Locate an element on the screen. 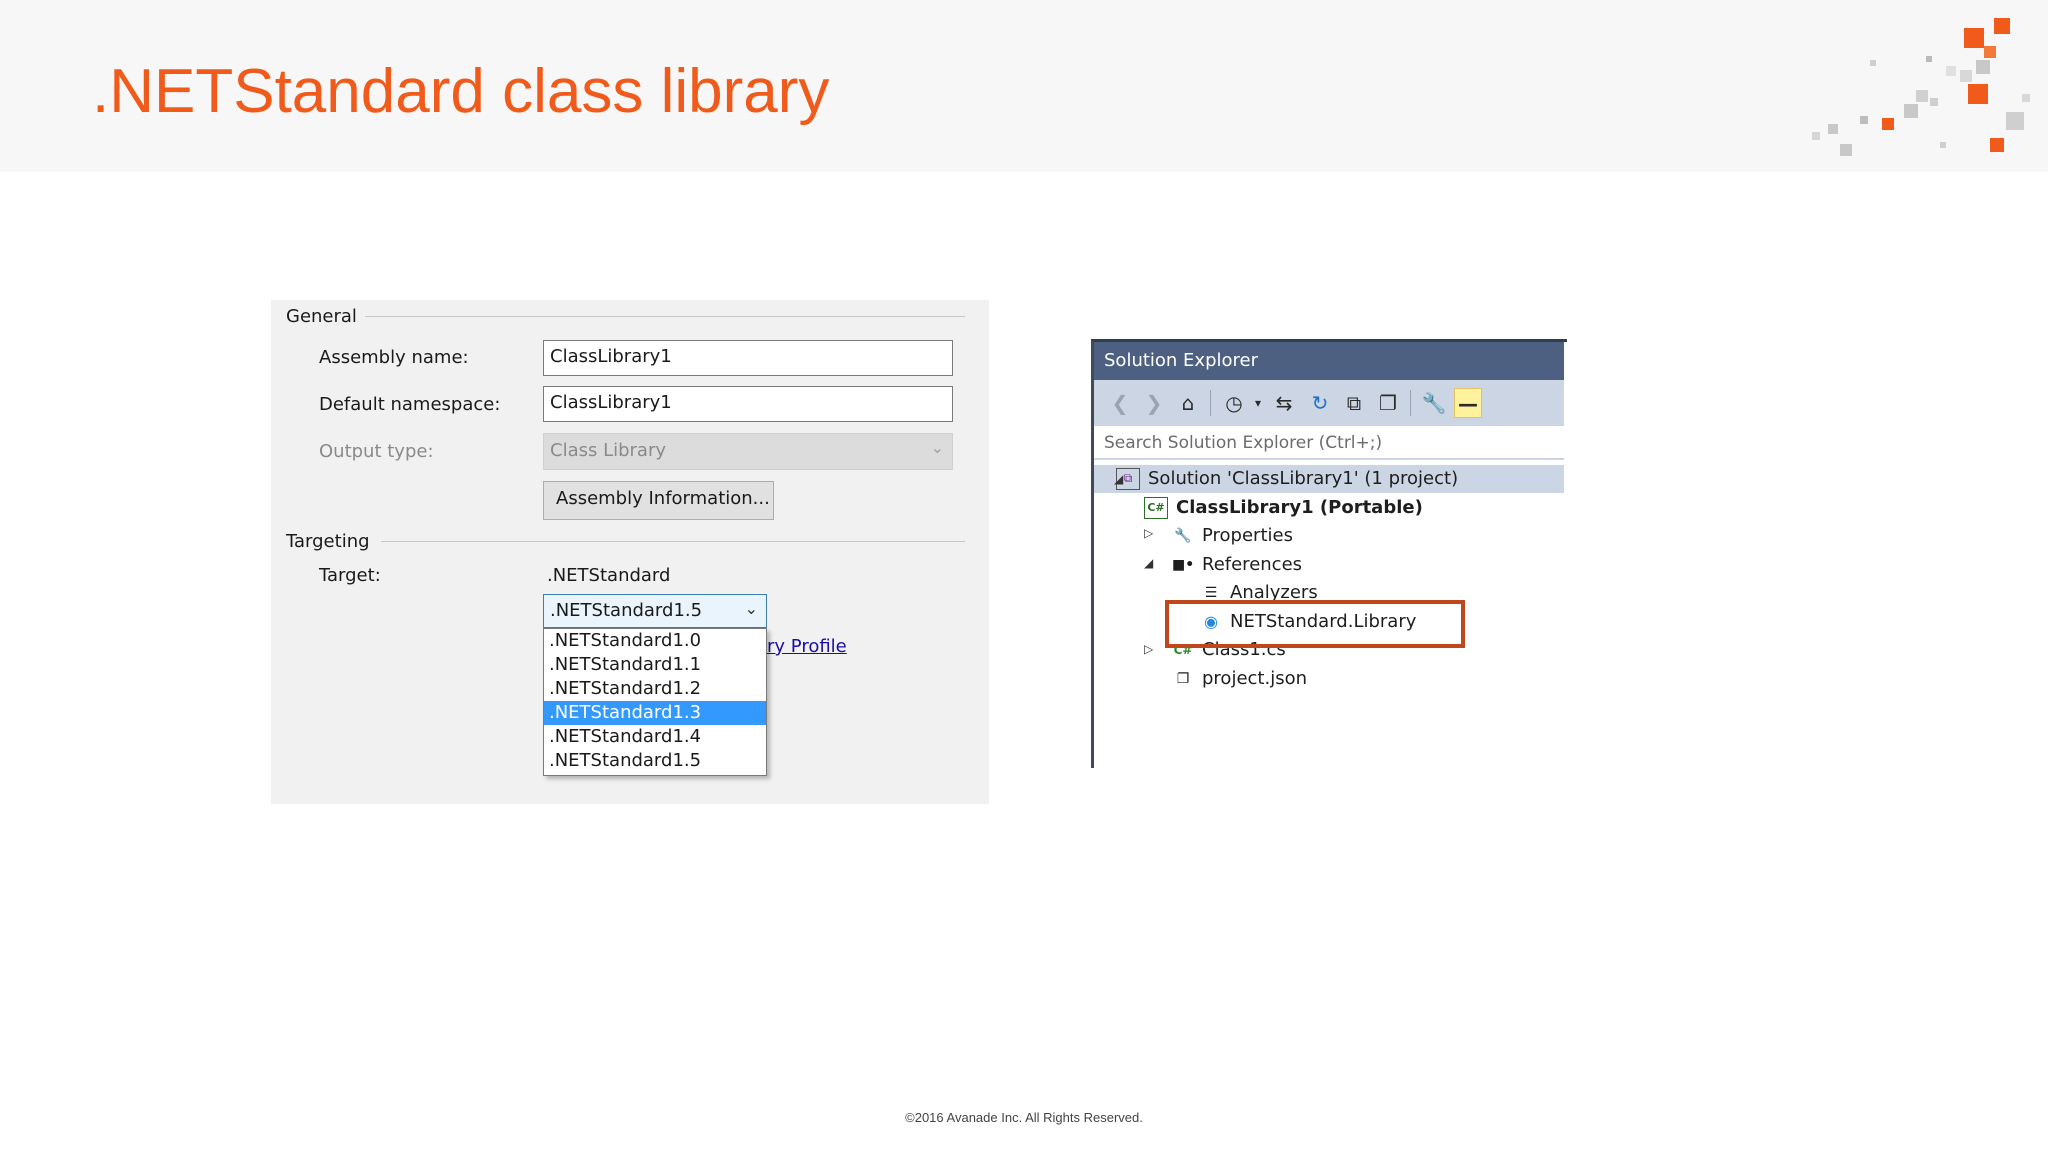 The width and height of the screenshot is (2048, 1152). sync-icon: ⇆ is located at coordinates (1284, 403).